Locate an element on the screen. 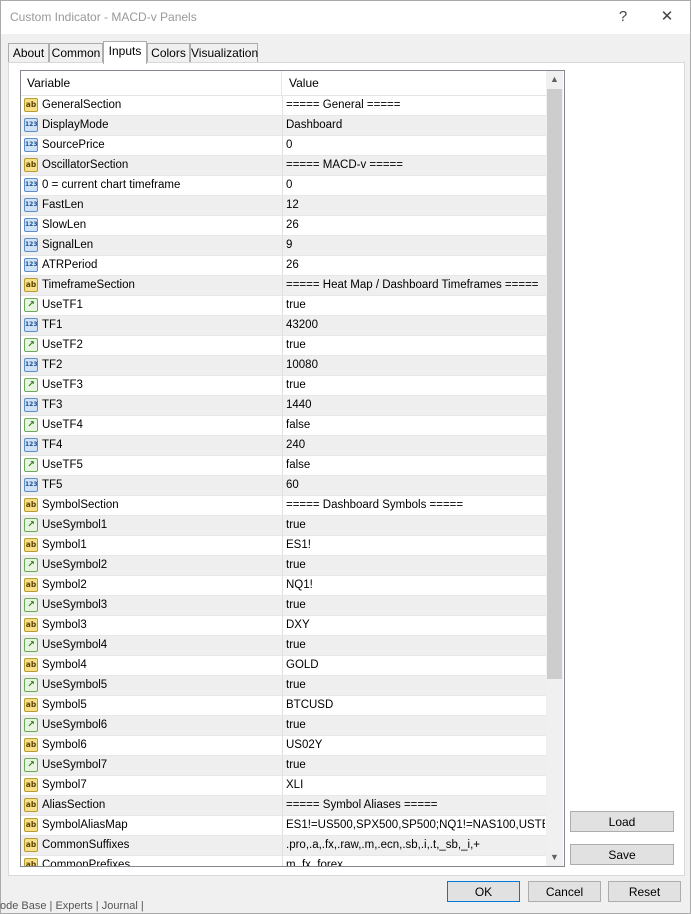  table-row: 123 ATRPeriod 26 is located at coordinates (283, 266).